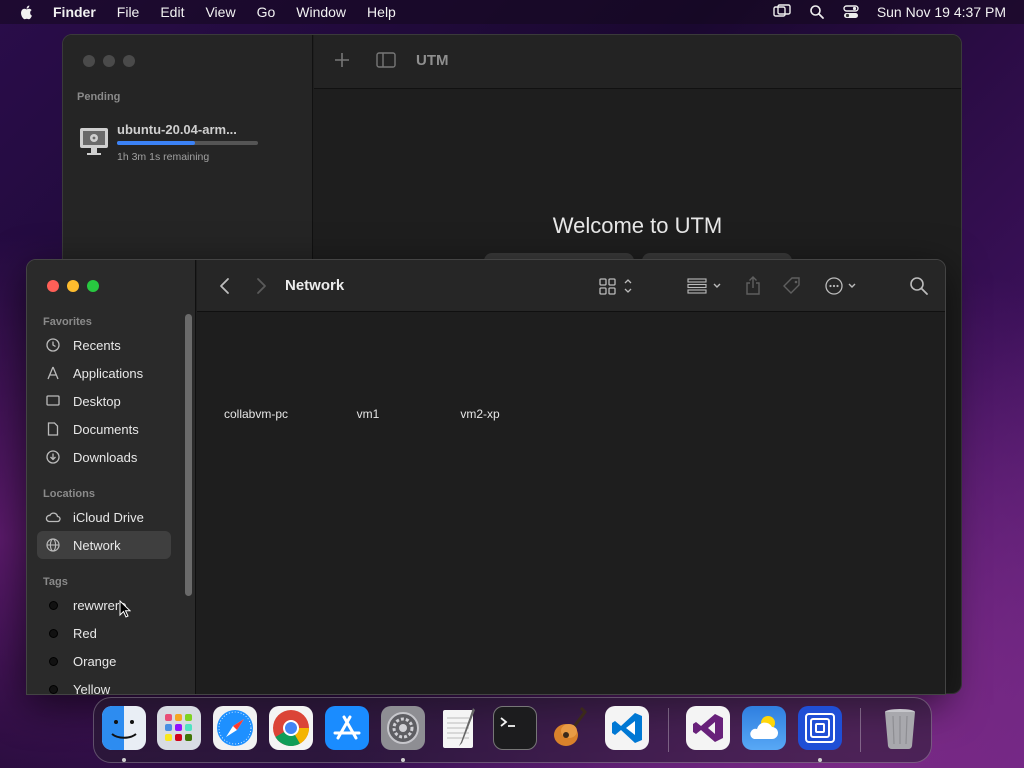 The height and width of the screenshot is (768, 1024). Describe the element at coordinates (93, 286) in the screenshot. I see `finder-zoom-button` at that location.